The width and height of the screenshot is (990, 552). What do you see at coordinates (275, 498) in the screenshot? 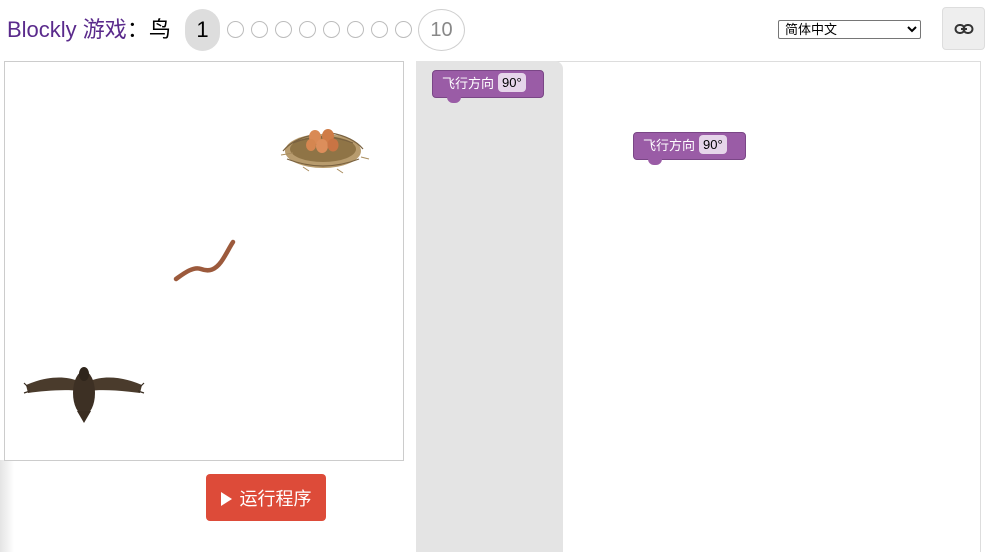
I see `run-button-label: 运行程序` at bounding box center [275, 498].